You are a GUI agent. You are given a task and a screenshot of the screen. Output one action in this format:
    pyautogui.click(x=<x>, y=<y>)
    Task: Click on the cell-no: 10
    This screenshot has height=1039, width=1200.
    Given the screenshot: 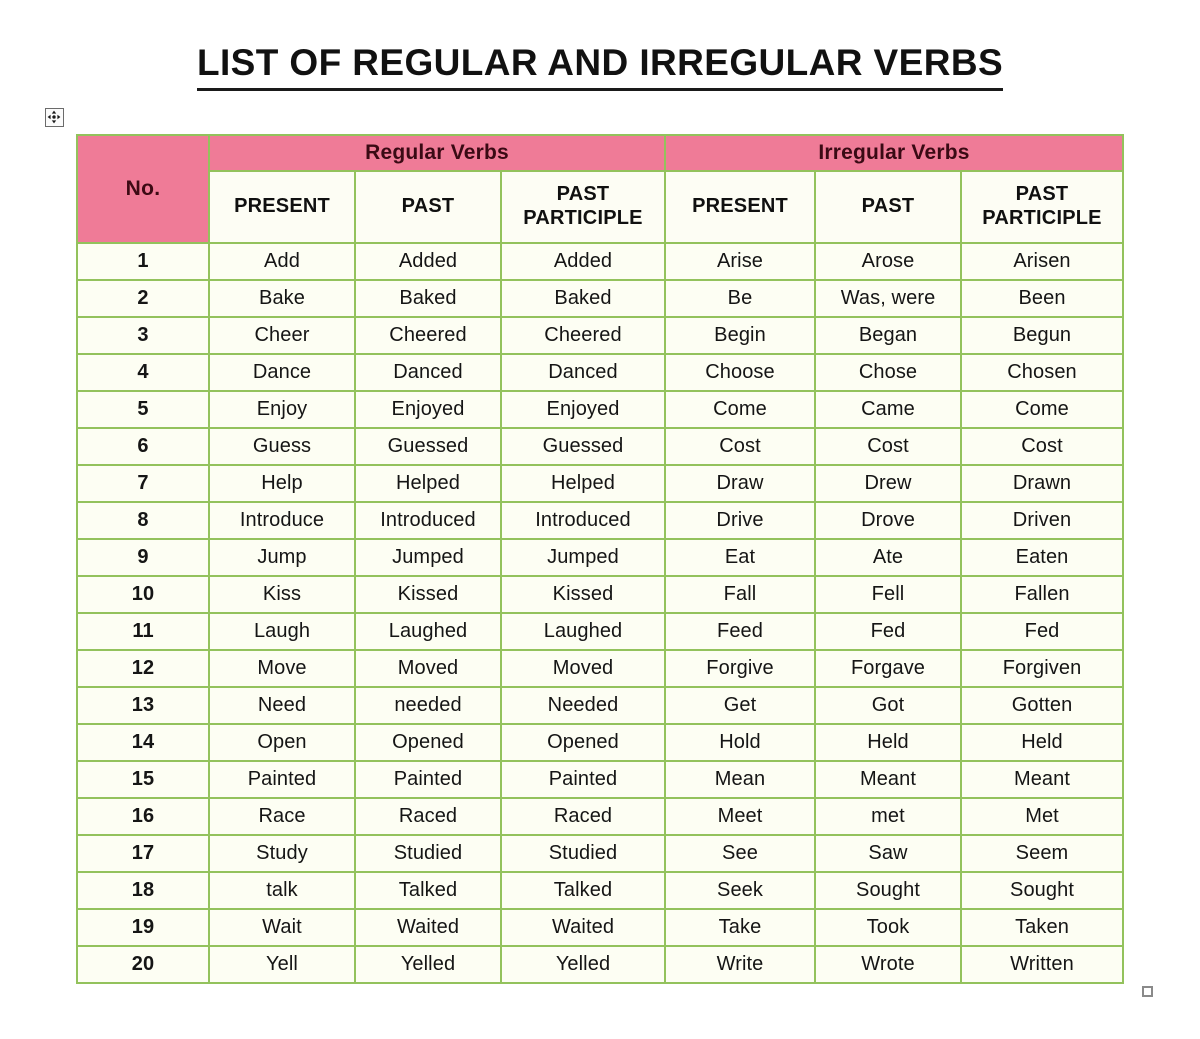 What is the action you would take?
    pyautogui.click(x=143, y=594)
    